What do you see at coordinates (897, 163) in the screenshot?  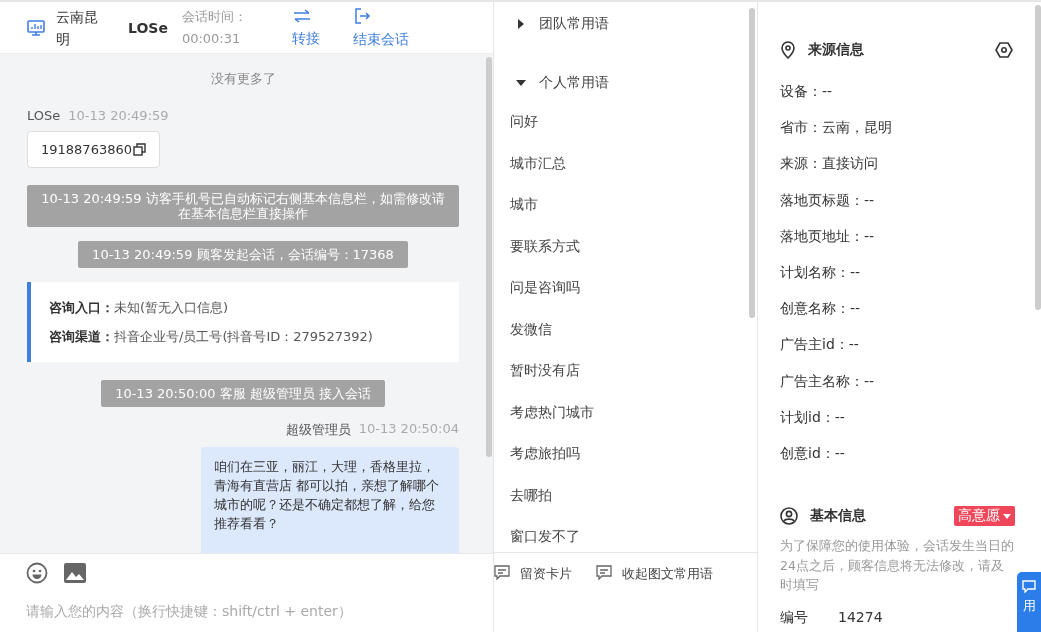 I see `source-field: 来源：直接访问` at bounding box center [897, 163].